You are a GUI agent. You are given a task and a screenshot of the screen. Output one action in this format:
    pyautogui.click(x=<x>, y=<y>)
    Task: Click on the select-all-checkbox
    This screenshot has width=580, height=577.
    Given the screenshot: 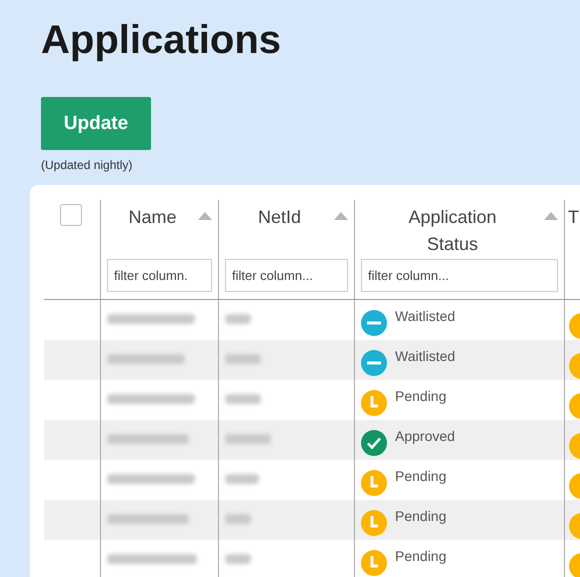 What is the action you would take?
    pyautogui.click(x=71, y=215)
    